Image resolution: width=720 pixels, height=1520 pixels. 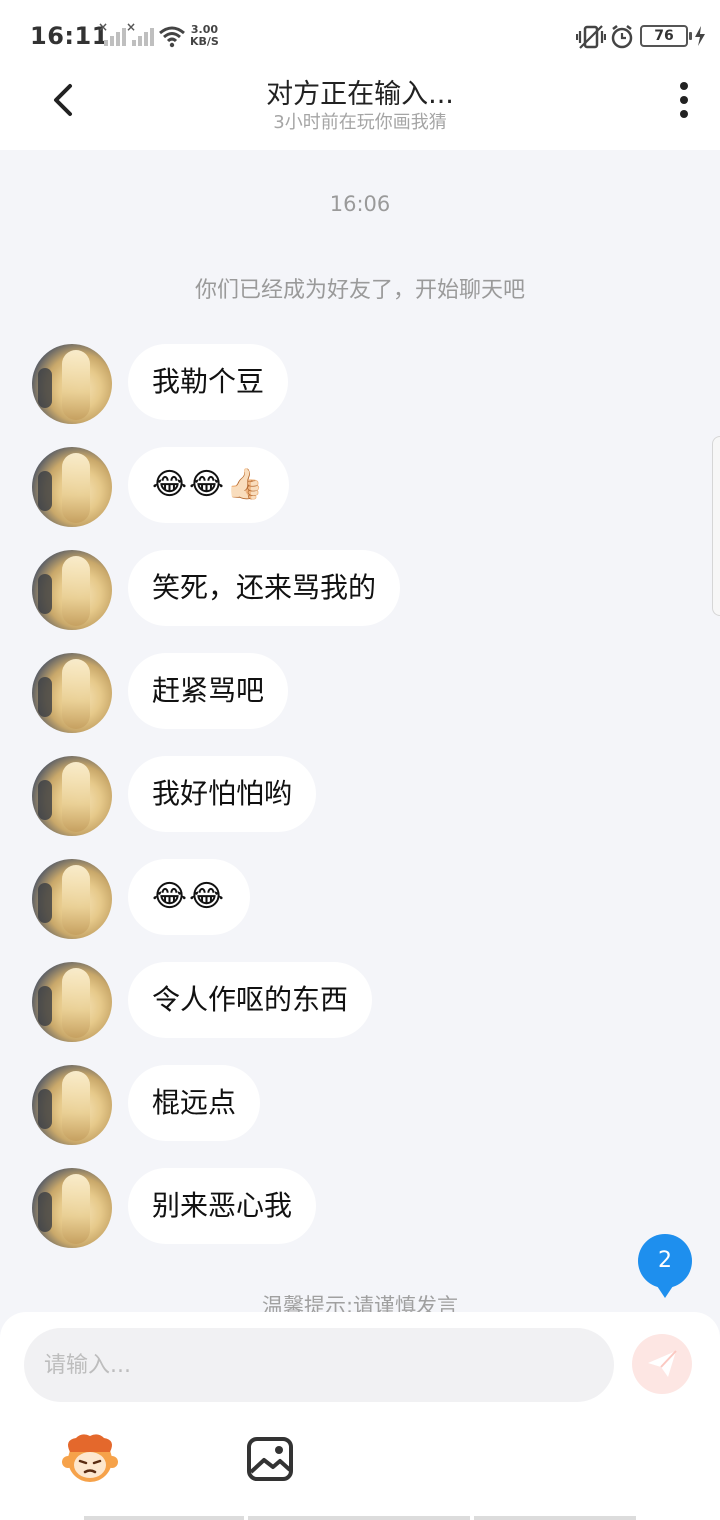 What do you see at coordinates (665, 1266) in the screenshot?
I see `unread-count-badge: 2` at bounding box center [665, 1266].